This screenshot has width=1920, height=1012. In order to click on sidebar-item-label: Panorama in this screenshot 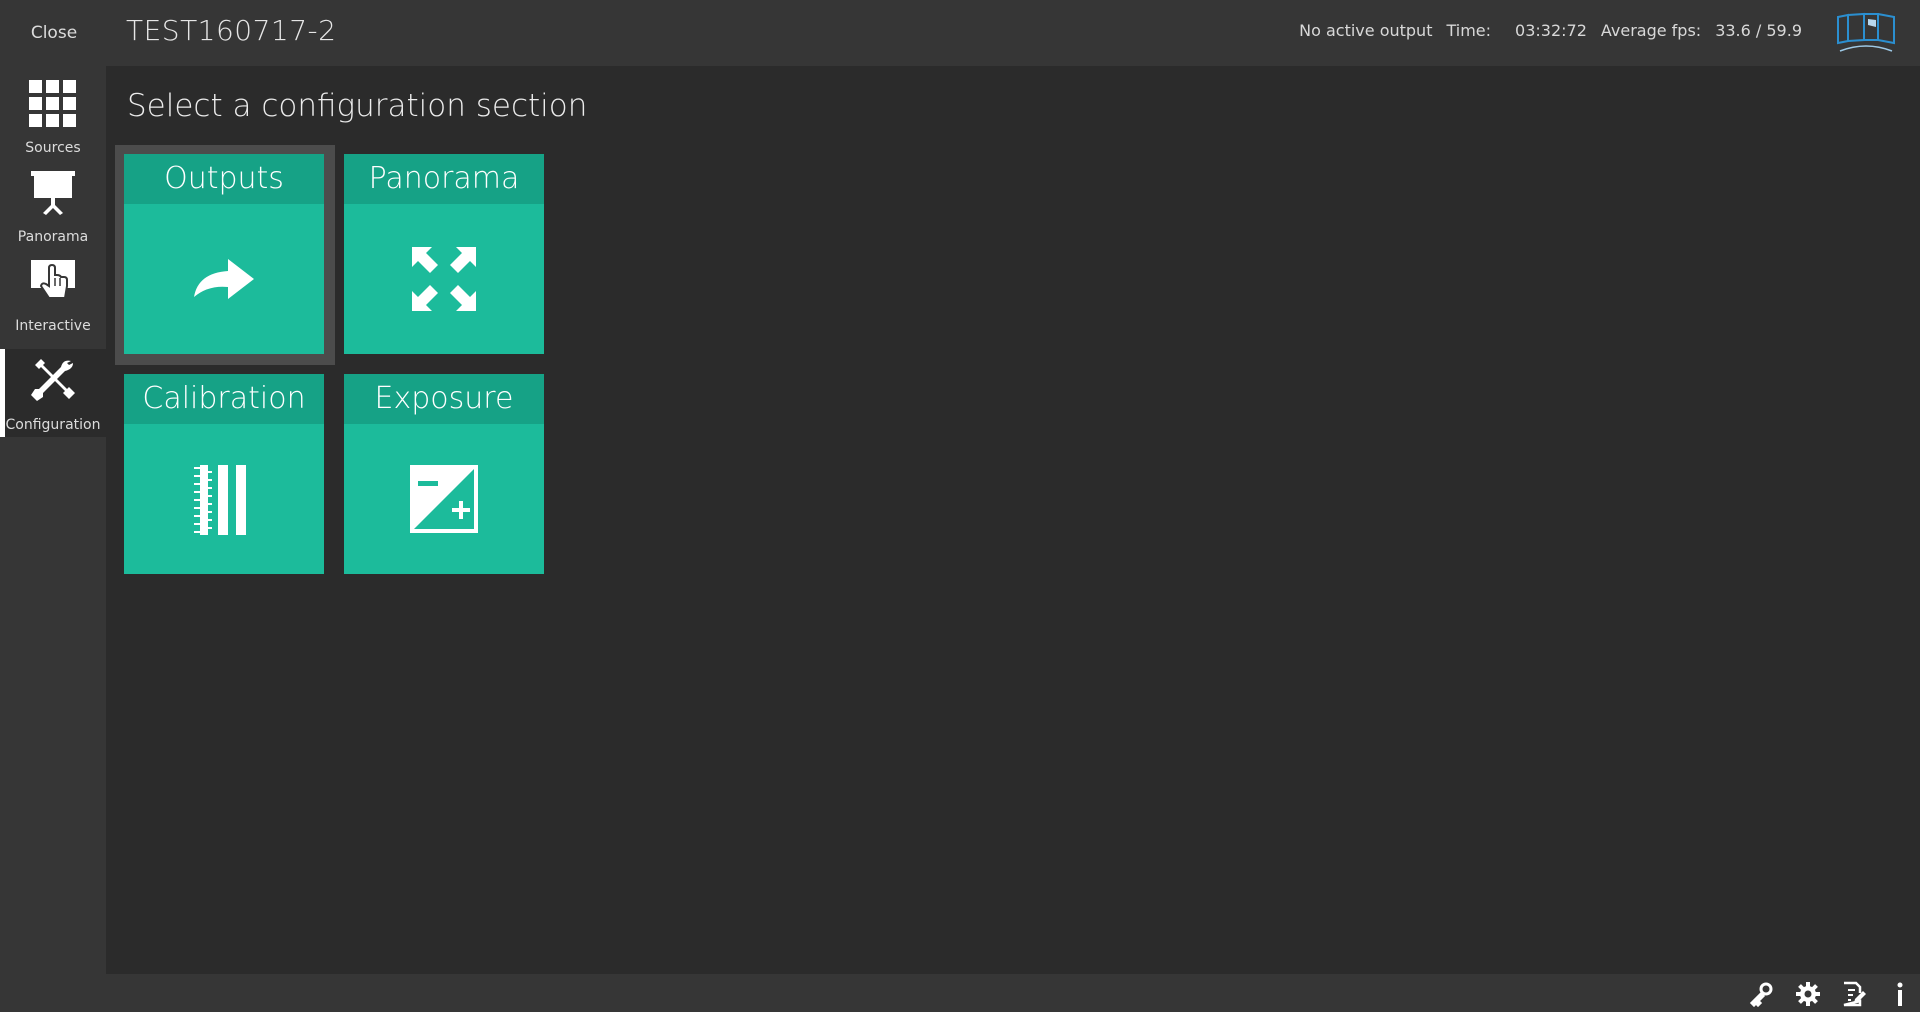, I will do `click(53, 237)`.